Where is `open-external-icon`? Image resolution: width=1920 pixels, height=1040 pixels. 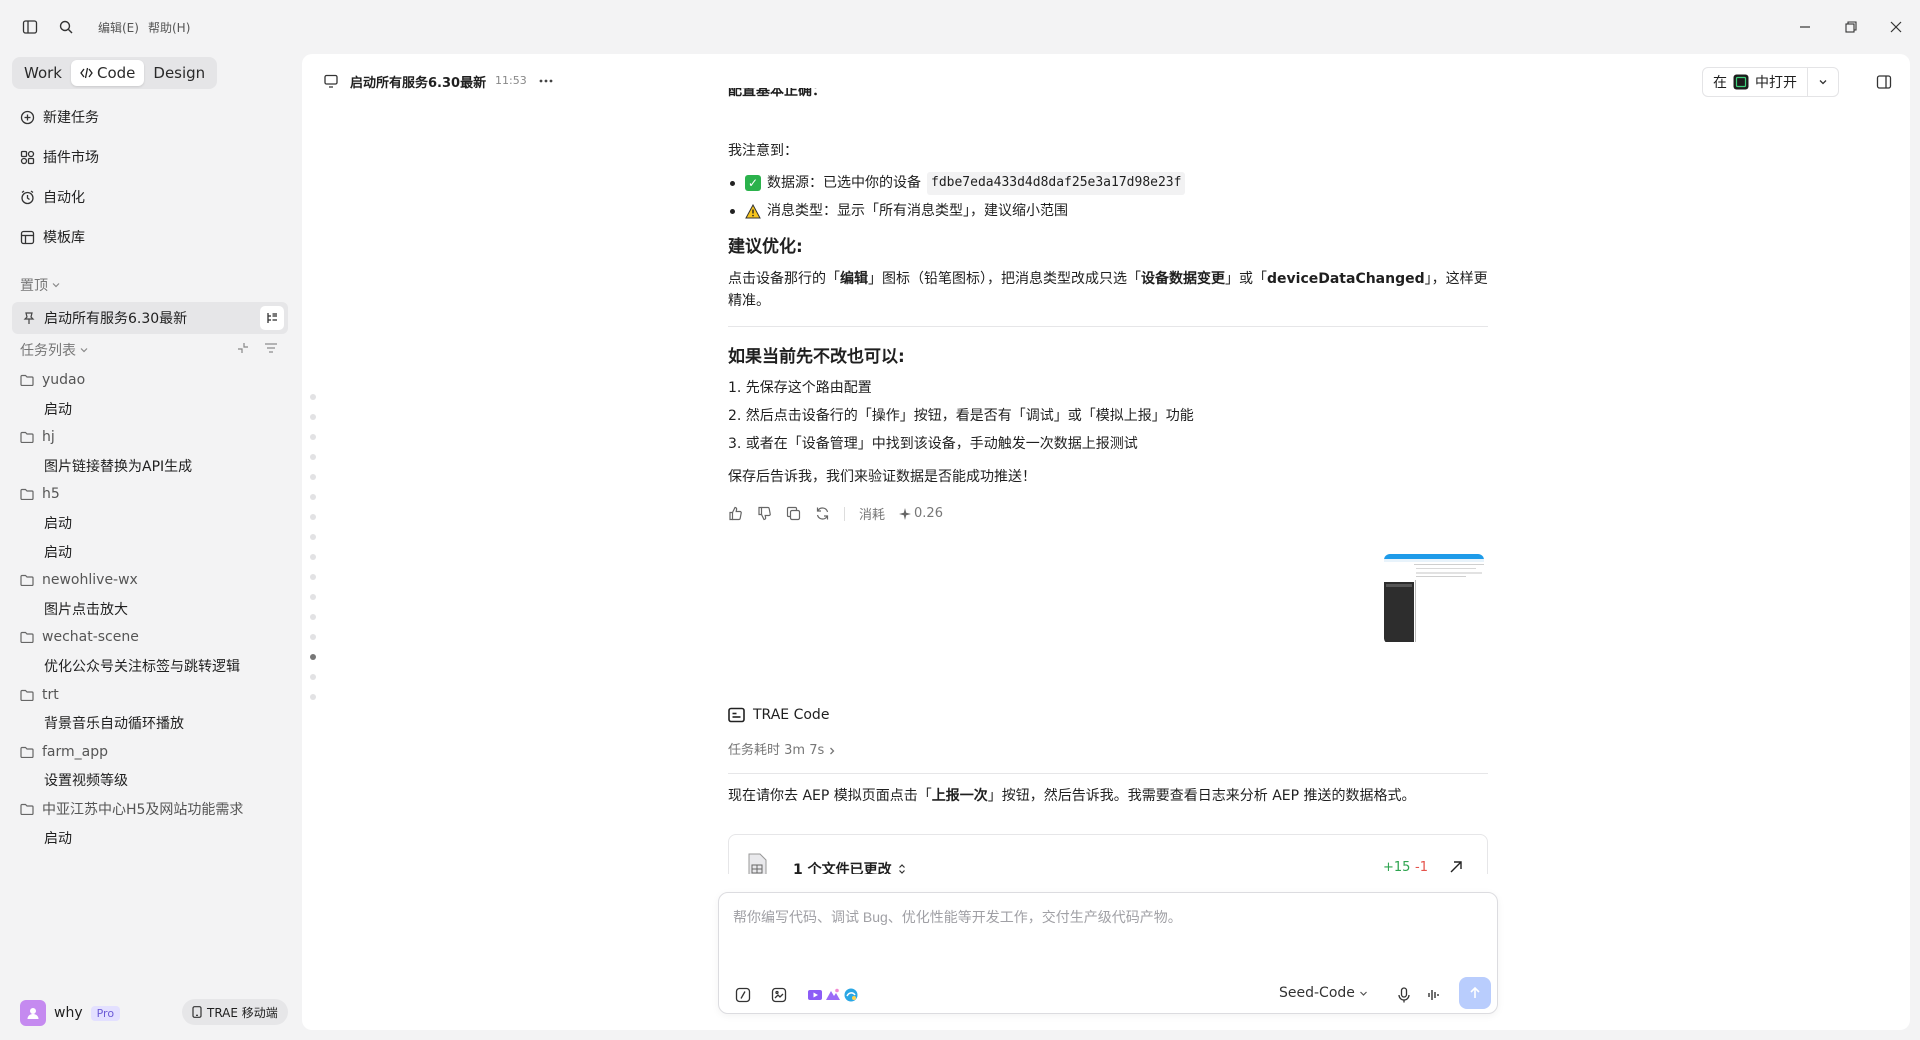
open-external-icon is located at coordinates (1456, 867).